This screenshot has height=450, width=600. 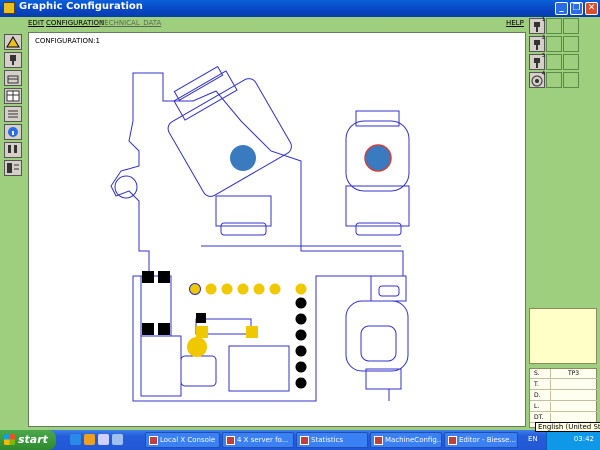 What do you see at coordinates (576, 8) in the screenshot?
I see `restore-button: ❐` at bounding box center [576, 8].